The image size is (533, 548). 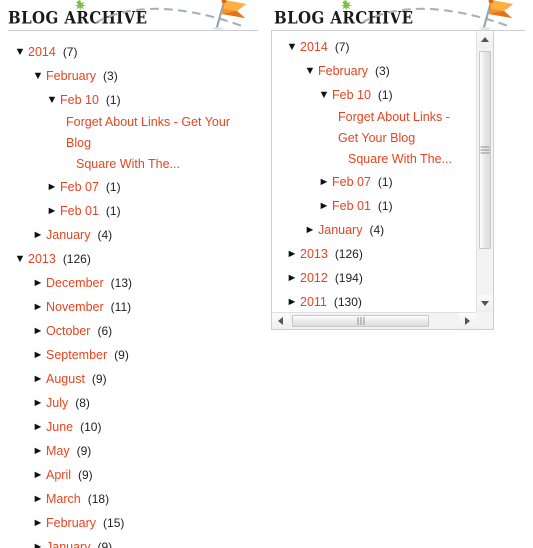 I want to click on archive-link-m2013-12: December, so click(x=75, y=283).